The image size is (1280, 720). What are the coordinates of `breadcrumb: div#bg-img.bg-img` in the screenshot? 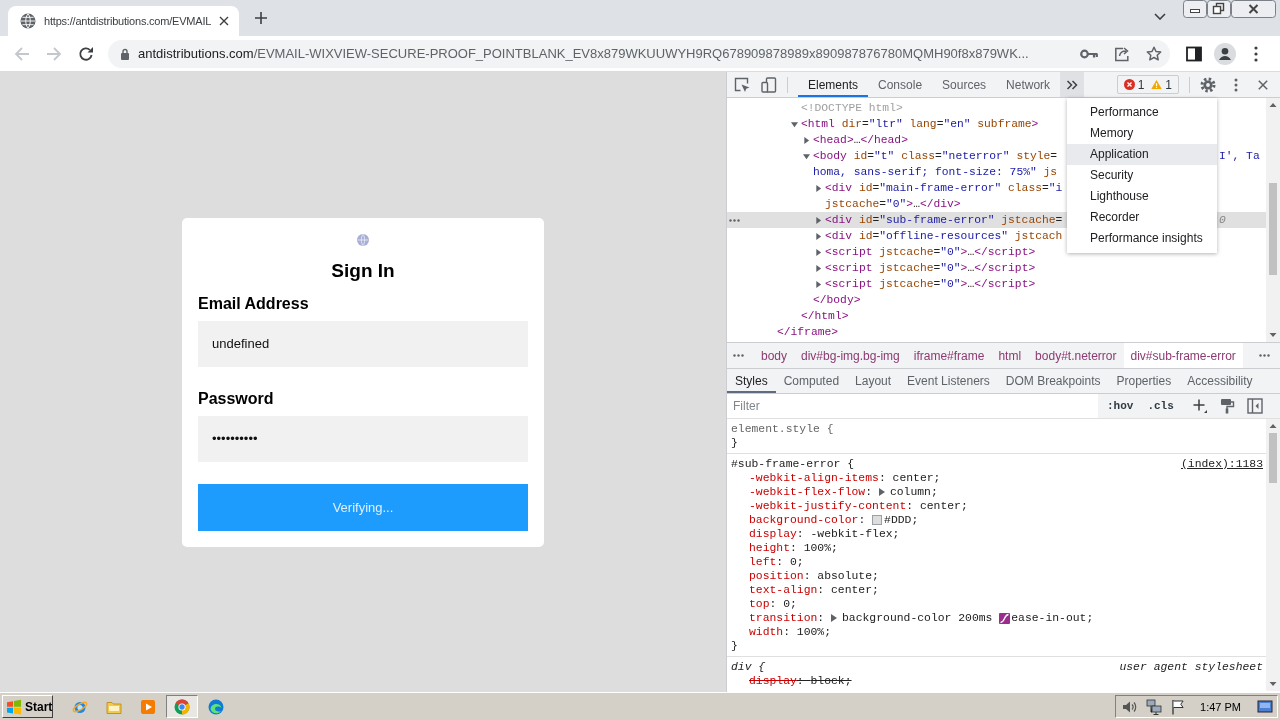 It's located at (850, 355).